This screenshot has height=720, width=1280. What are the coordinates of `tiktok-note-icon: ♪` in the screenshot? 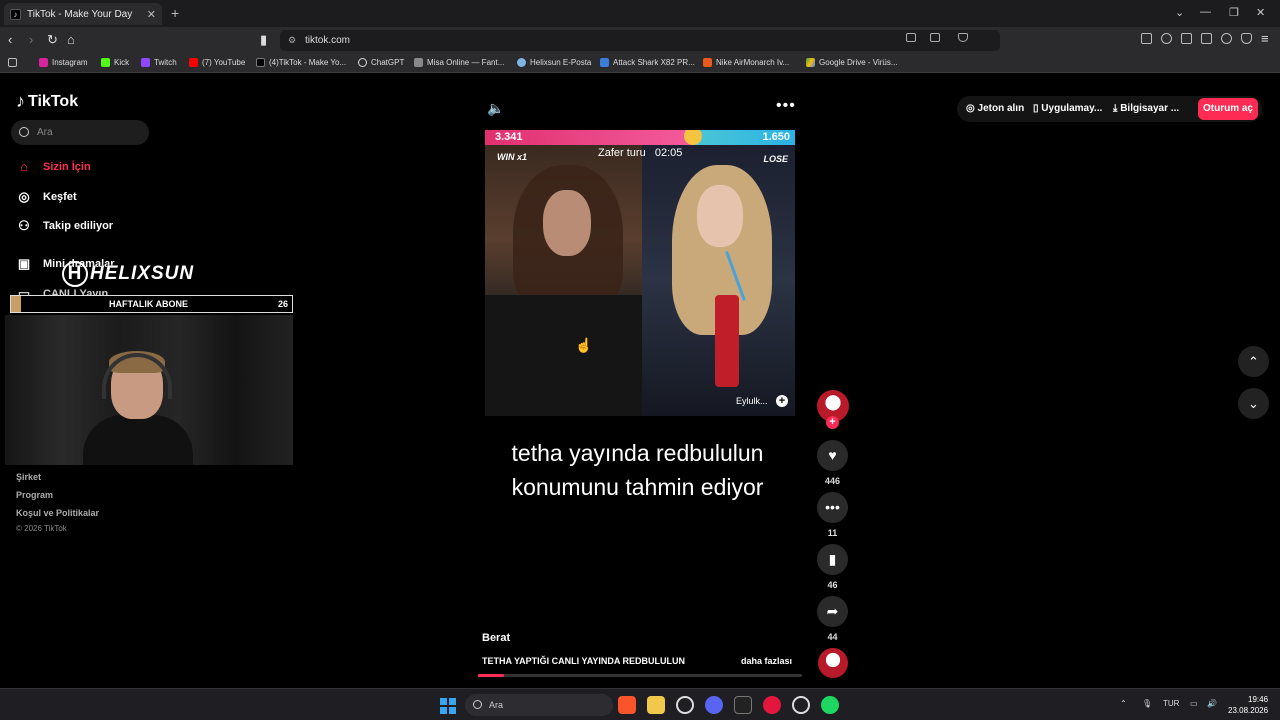 It's located at (20, 101).